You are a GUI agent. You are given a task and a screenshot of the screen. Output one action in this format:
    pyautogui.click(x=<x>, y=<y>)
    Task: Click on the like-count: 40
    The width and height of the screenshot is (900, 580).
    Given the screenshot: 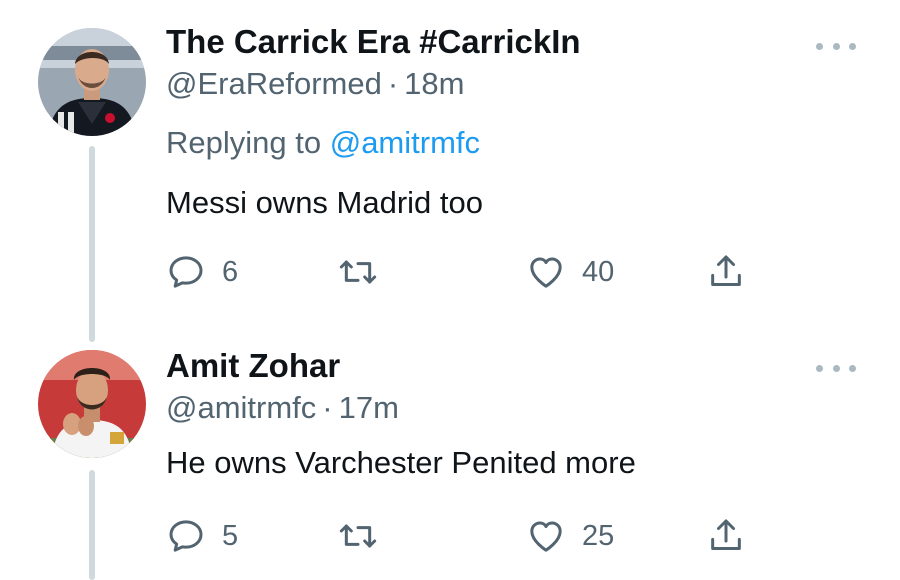 What is the action you would take?
    pyautogui.click(x=598, y=271)
    